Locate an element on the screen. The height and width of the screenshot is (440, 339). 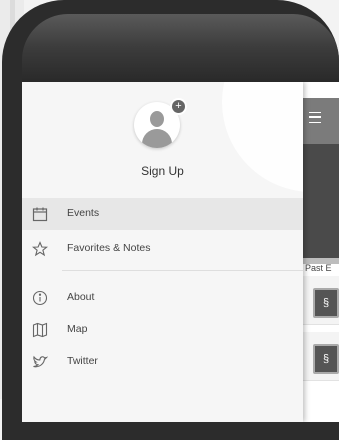
menu-item-label: About is located at coordinates (81, 297).